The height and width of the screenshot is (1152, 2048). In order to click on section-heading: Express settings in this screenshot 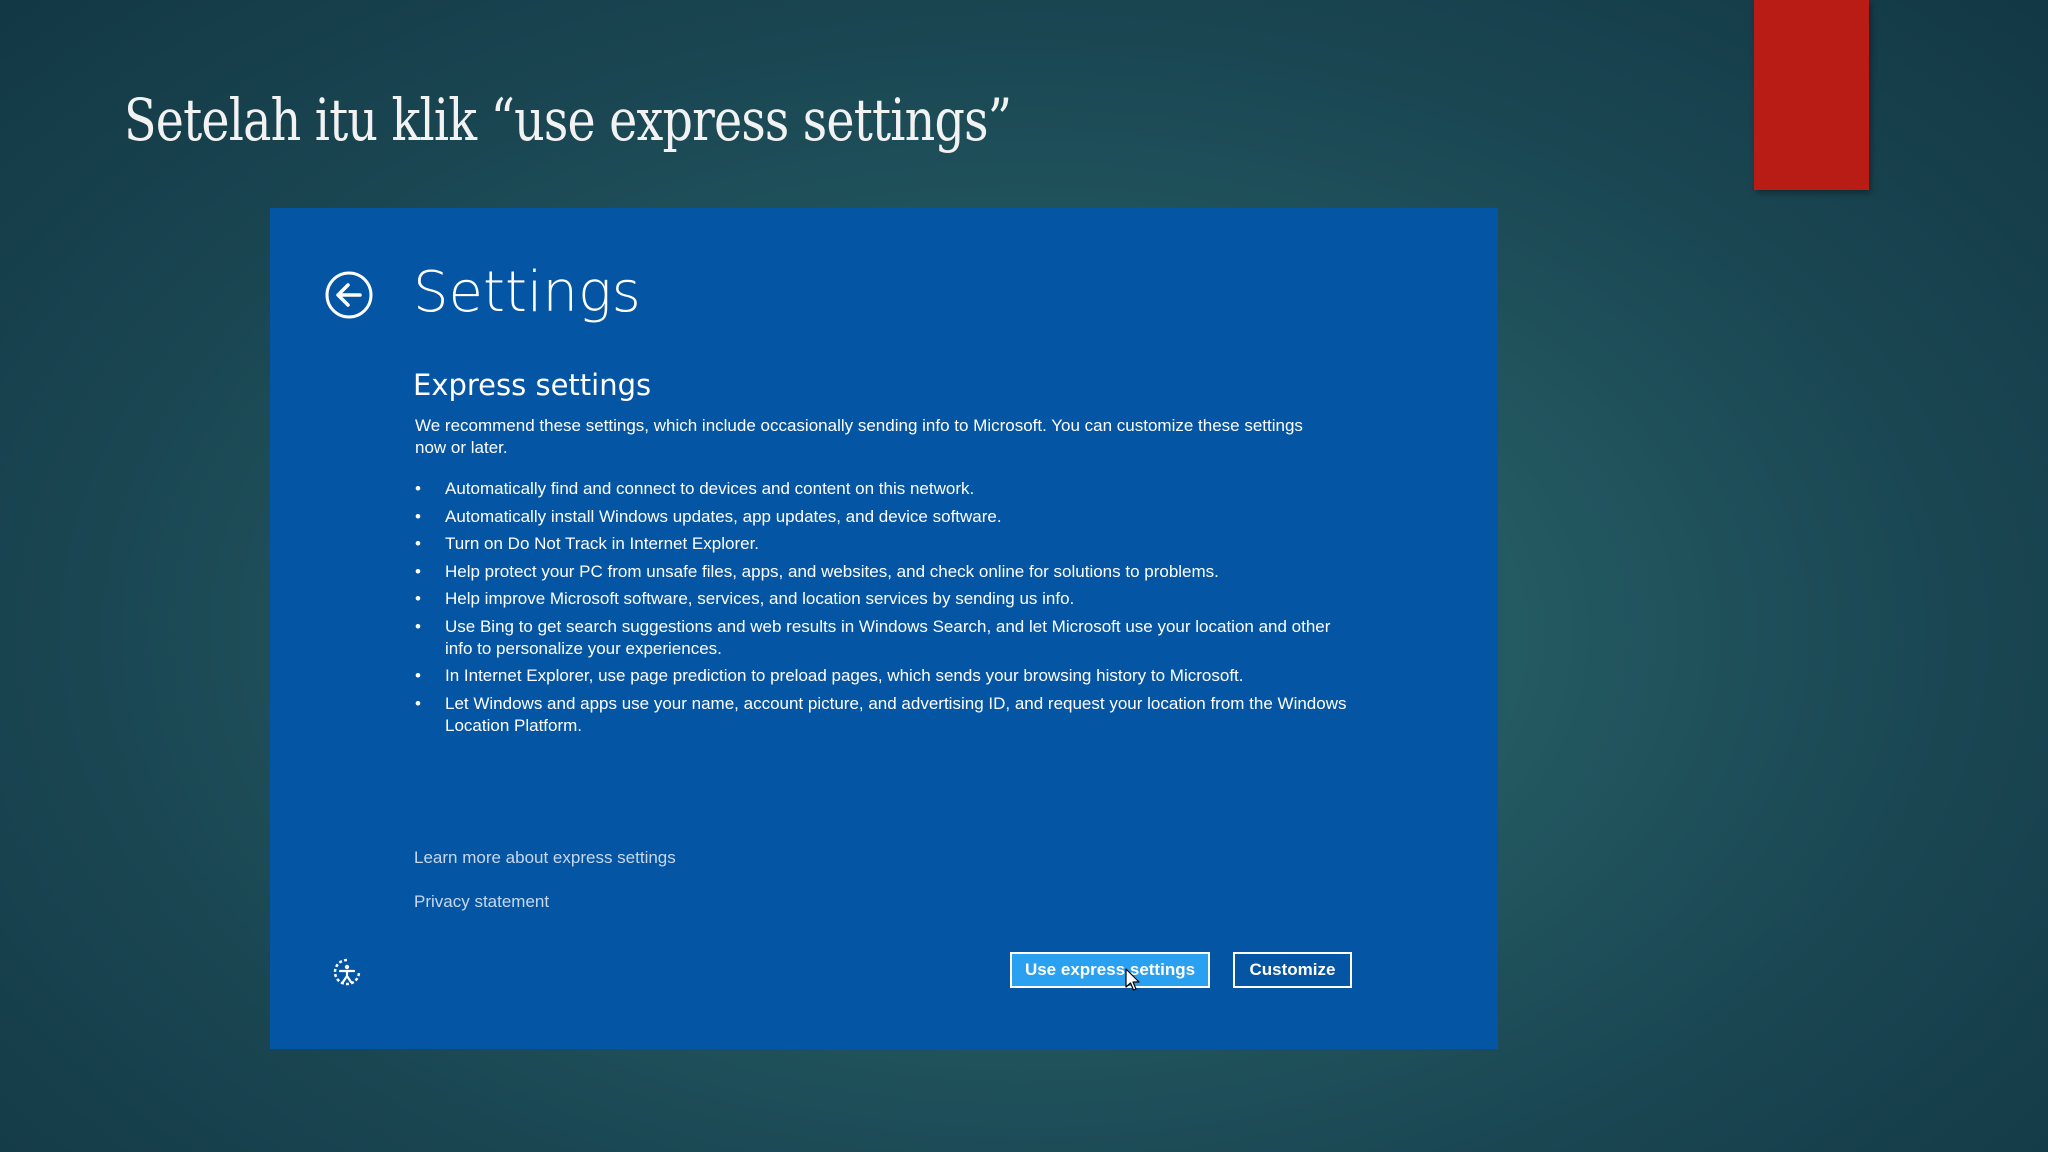, I will do `click(532, 385)`.